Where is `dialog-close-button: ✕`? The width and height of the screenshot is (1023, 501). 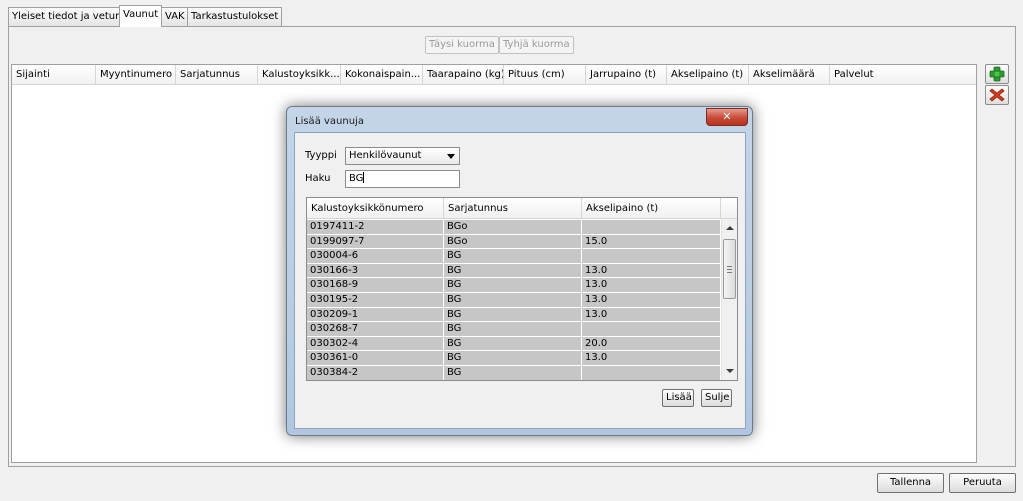 dialog-close-button: ✕ is located at coordinates (727, 117).